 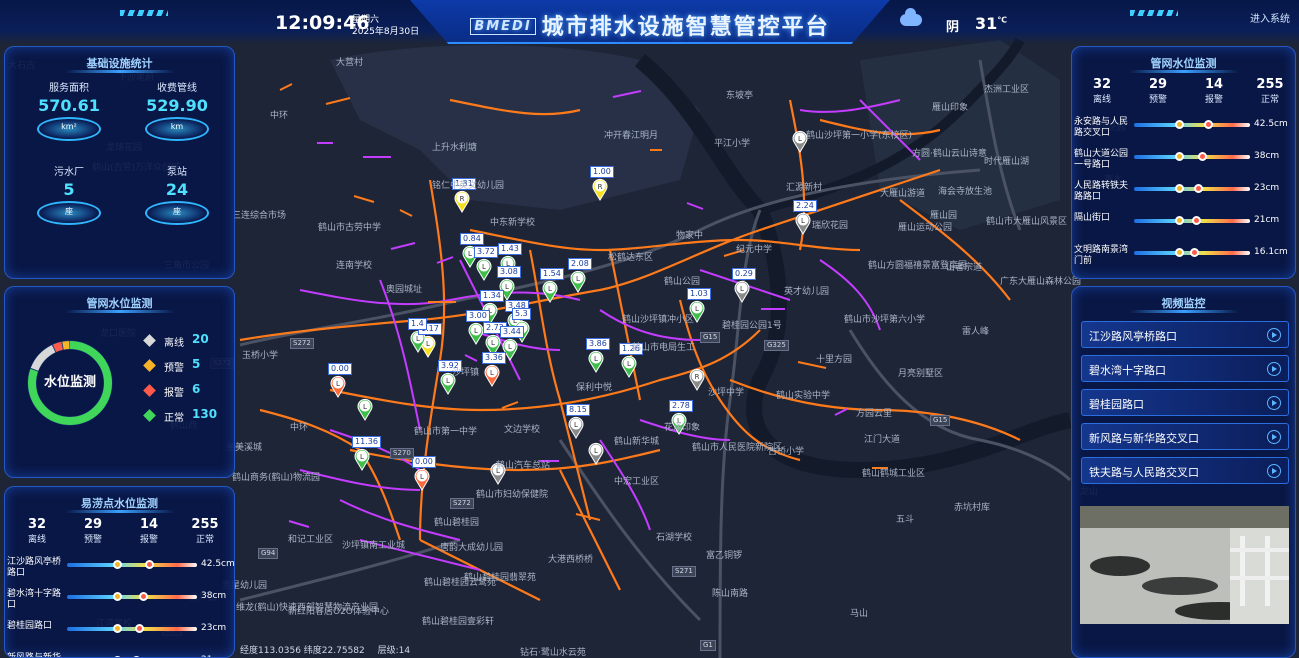 I want to click on map-pin-value: 3.86, so click(x=598, y=344).